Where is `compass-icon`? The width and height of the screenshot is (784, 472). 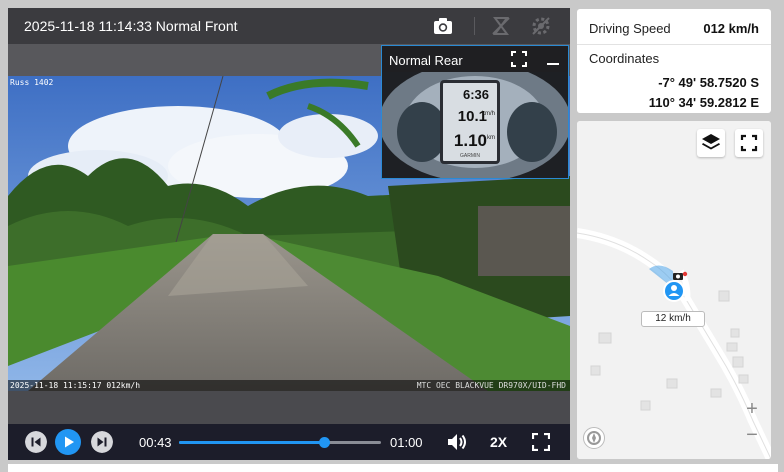 compass-icon is located at coordinates (594, 438).